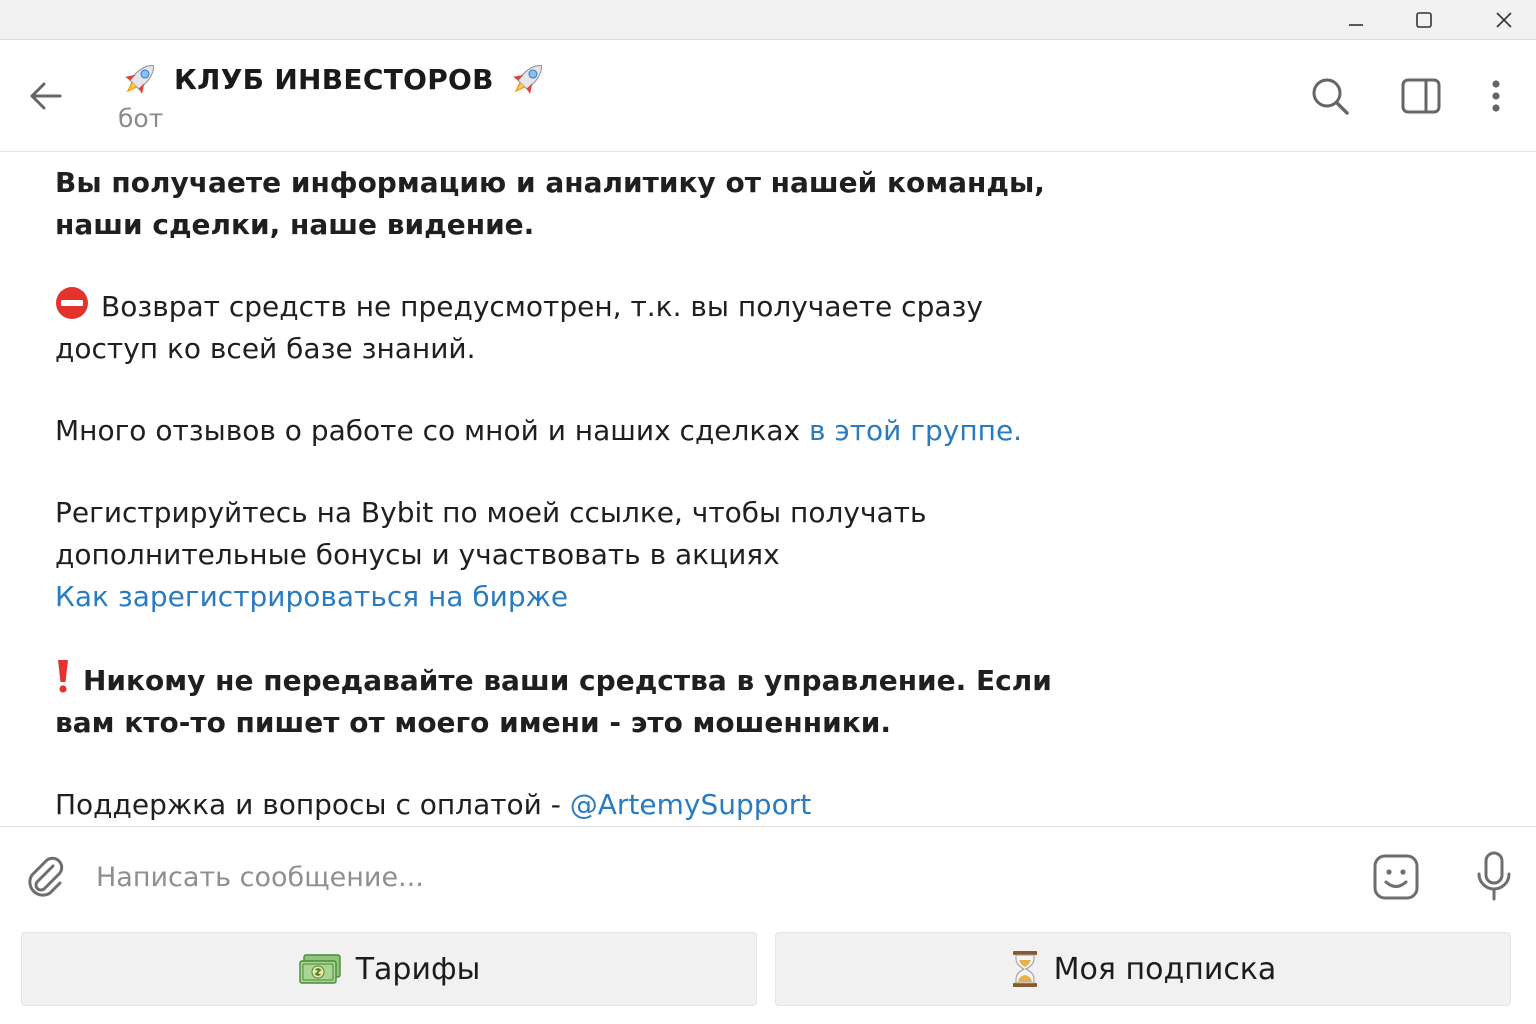 The height and width of the screenshot is (1024, 1536). I want to click on emoji-button, so click(1396, 877).